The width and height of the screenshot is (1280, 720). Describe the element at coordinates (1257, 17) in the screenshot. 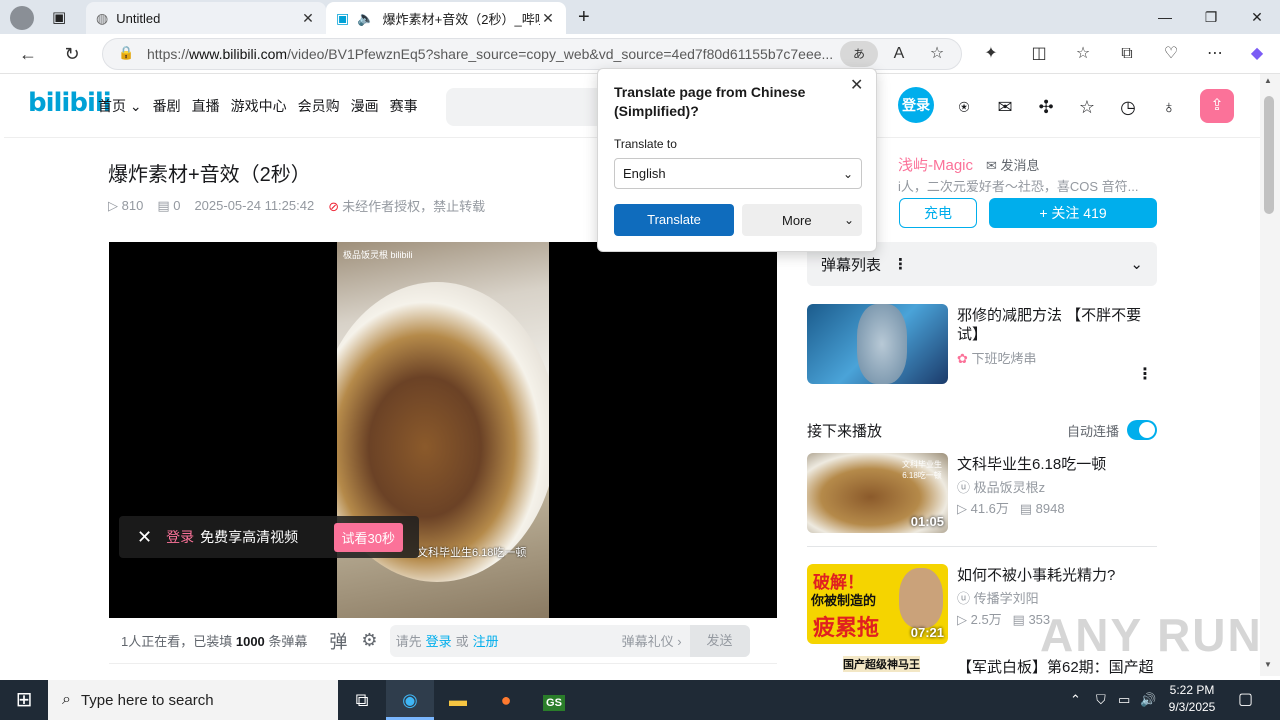

I see `close-window-button: ✕` at that location.